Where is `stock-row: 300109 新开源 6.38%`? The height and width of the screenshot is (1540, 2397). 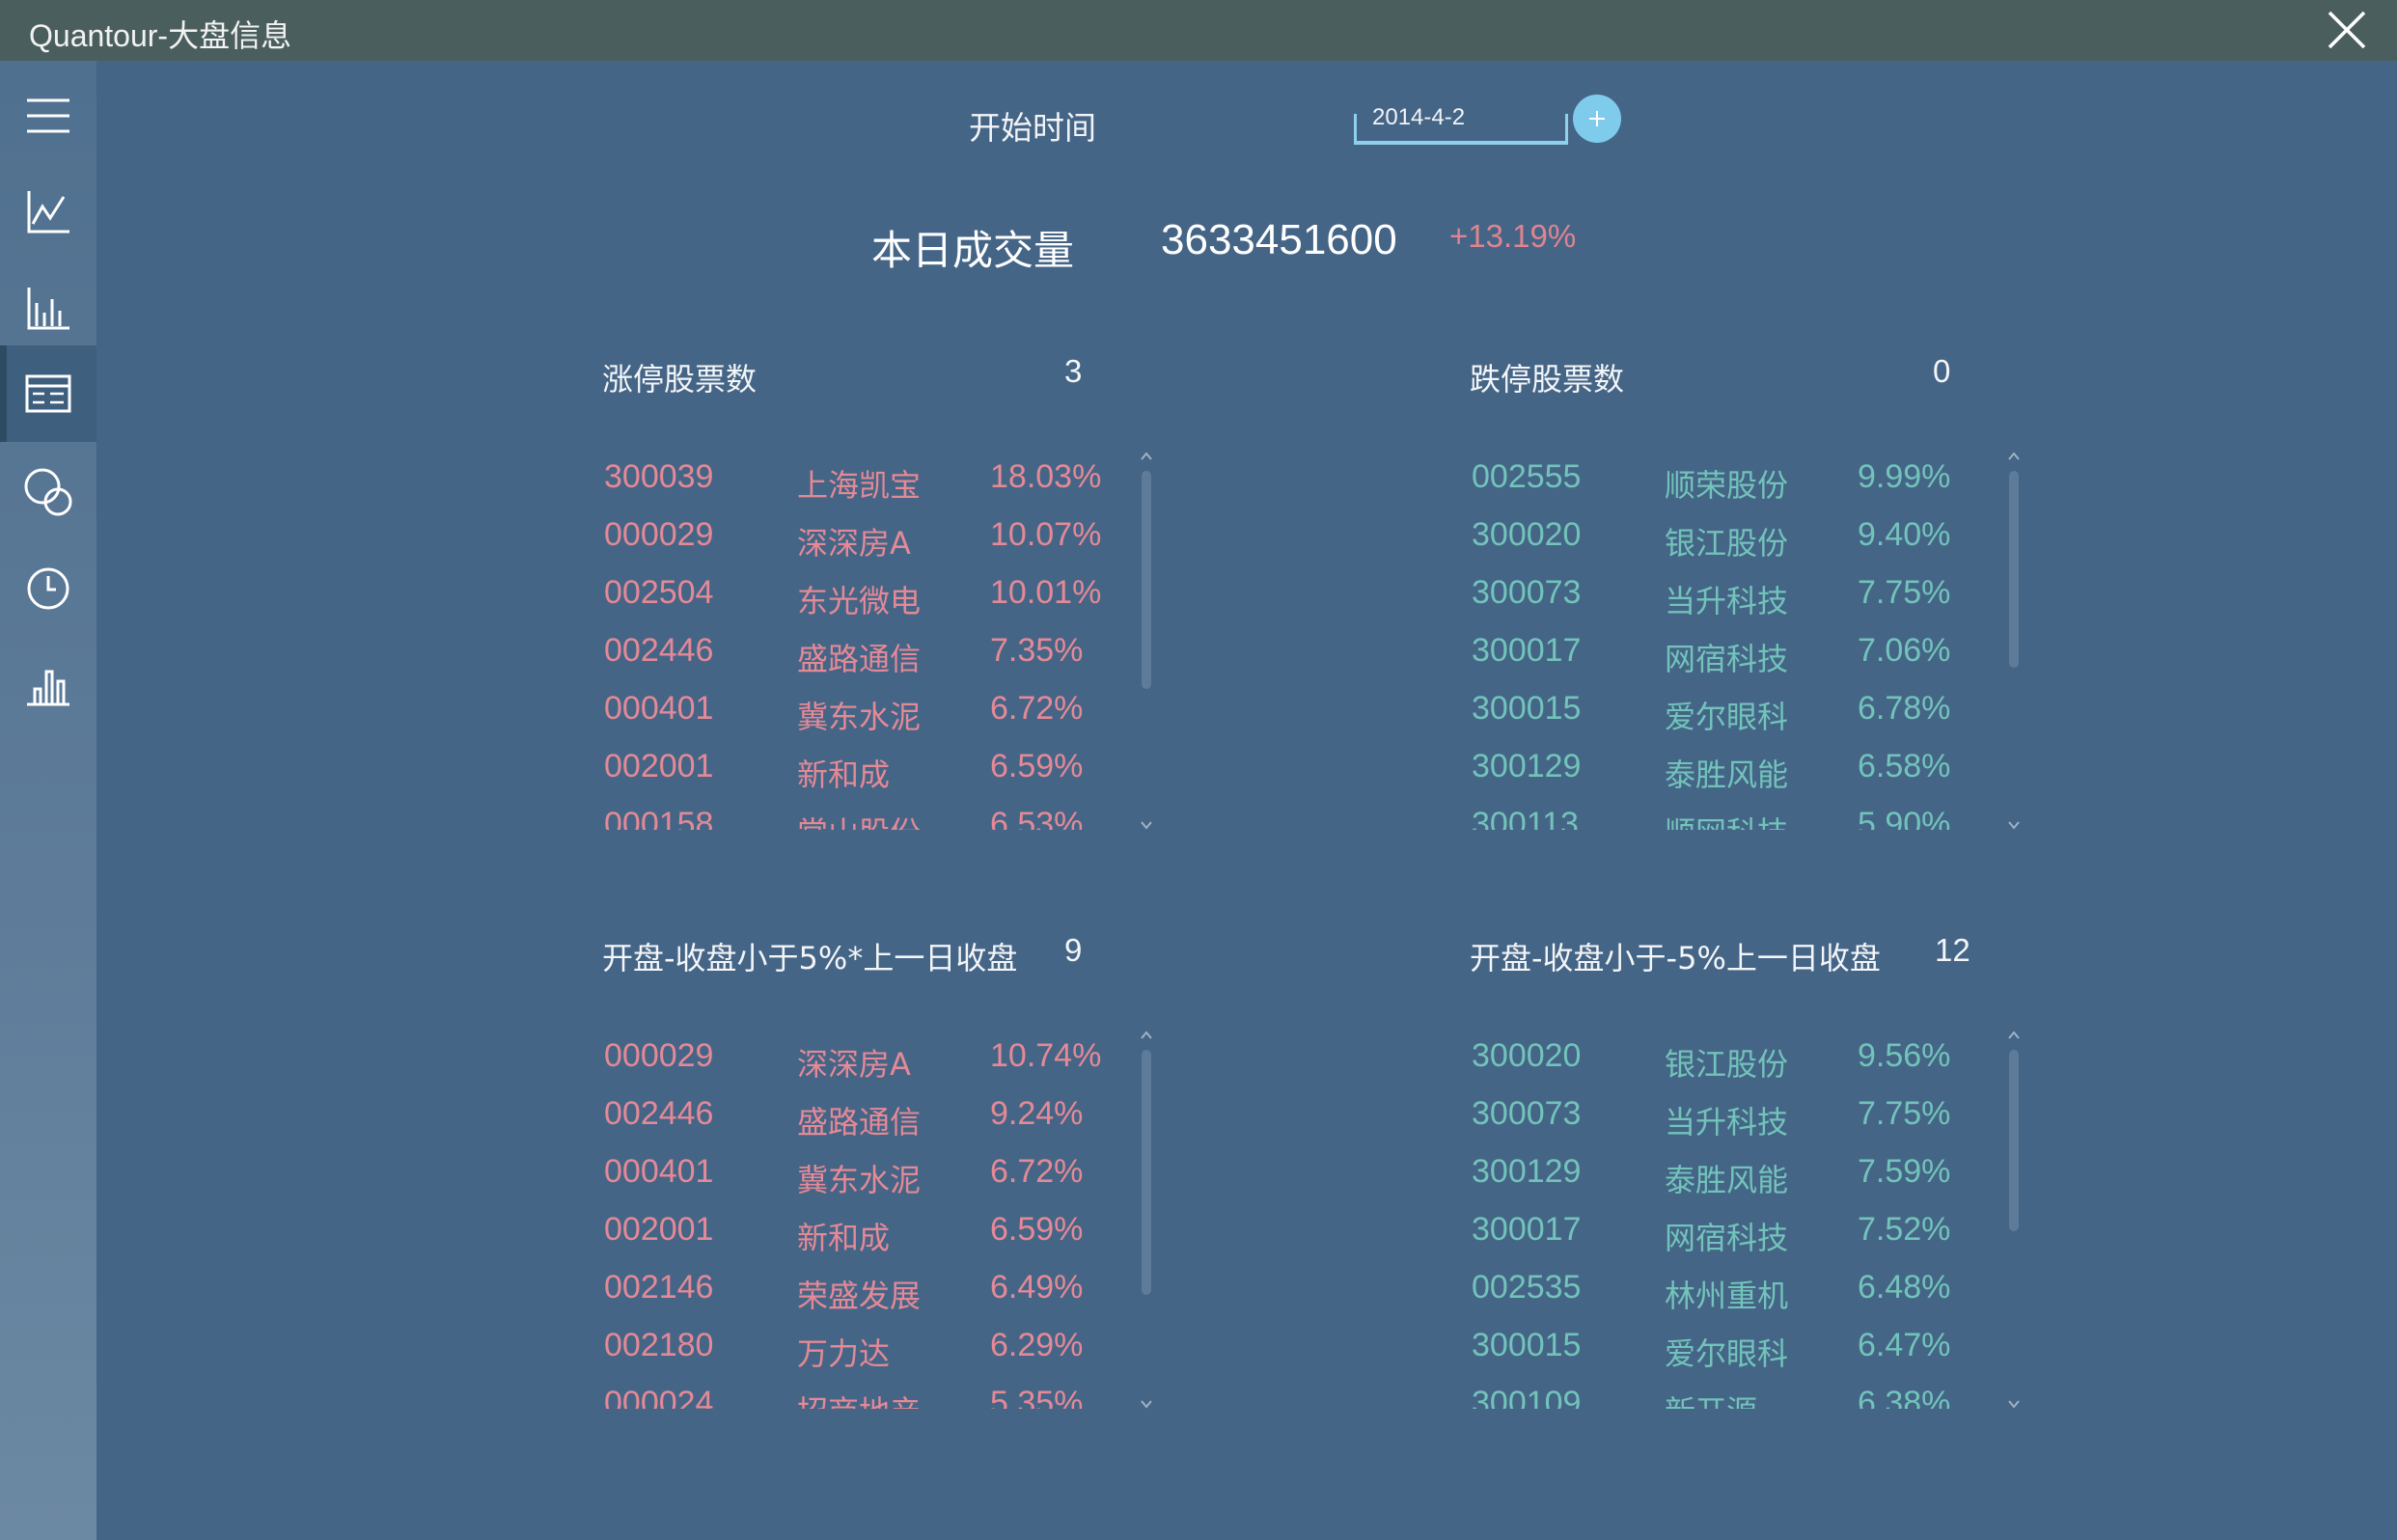
stock-row: 300109 新开源 6.38% is located at coordinates (1742, 1393).